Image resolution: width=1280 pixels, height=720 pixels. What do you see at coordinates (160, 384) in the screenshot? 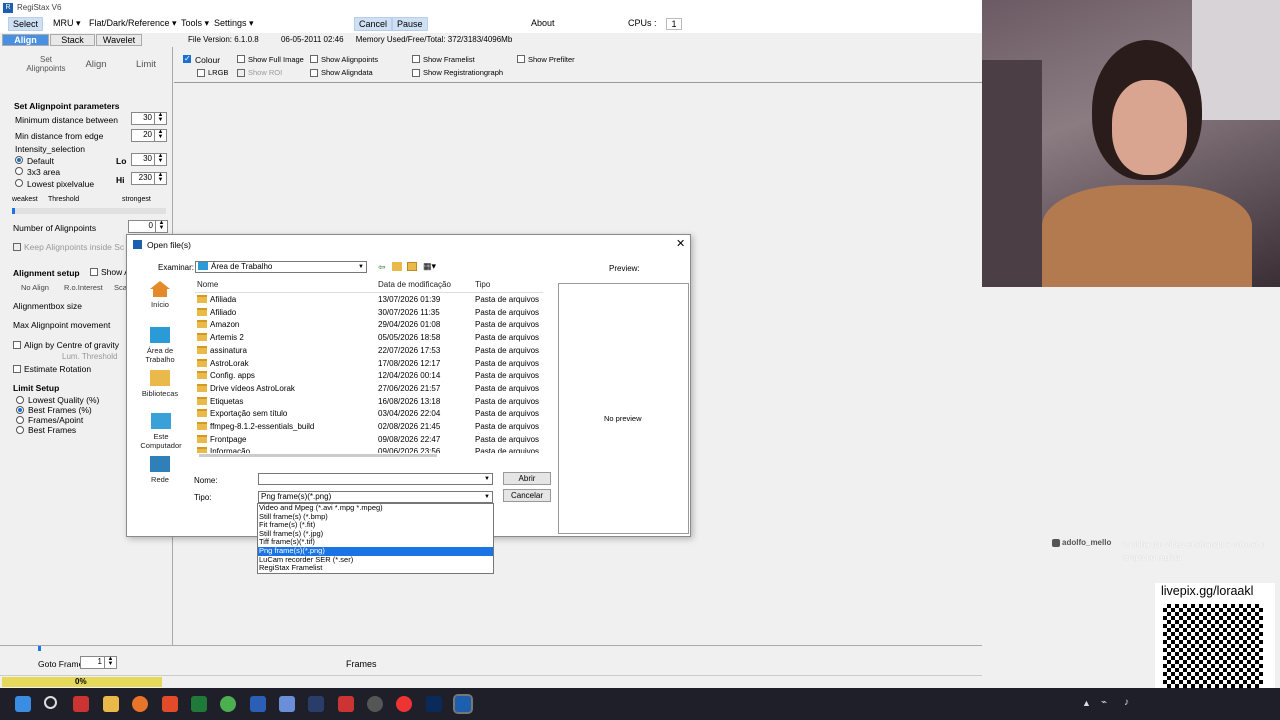
I see `nav-bibliotecas: Bibliotecas` at bounding box center [160, 384].